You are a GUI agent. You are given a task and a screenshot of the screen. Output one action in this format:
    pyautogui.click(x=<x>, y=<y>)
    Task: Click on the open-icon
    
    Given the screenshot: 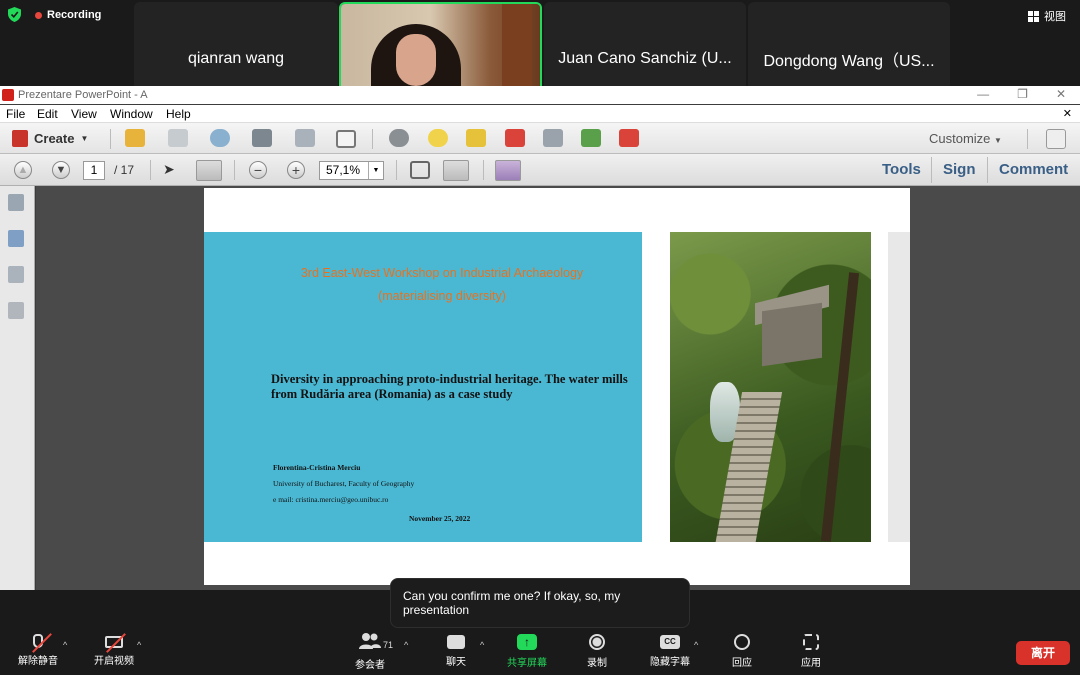 What is the action you would take?
    pyautogui.click(x=135, y=138)
    